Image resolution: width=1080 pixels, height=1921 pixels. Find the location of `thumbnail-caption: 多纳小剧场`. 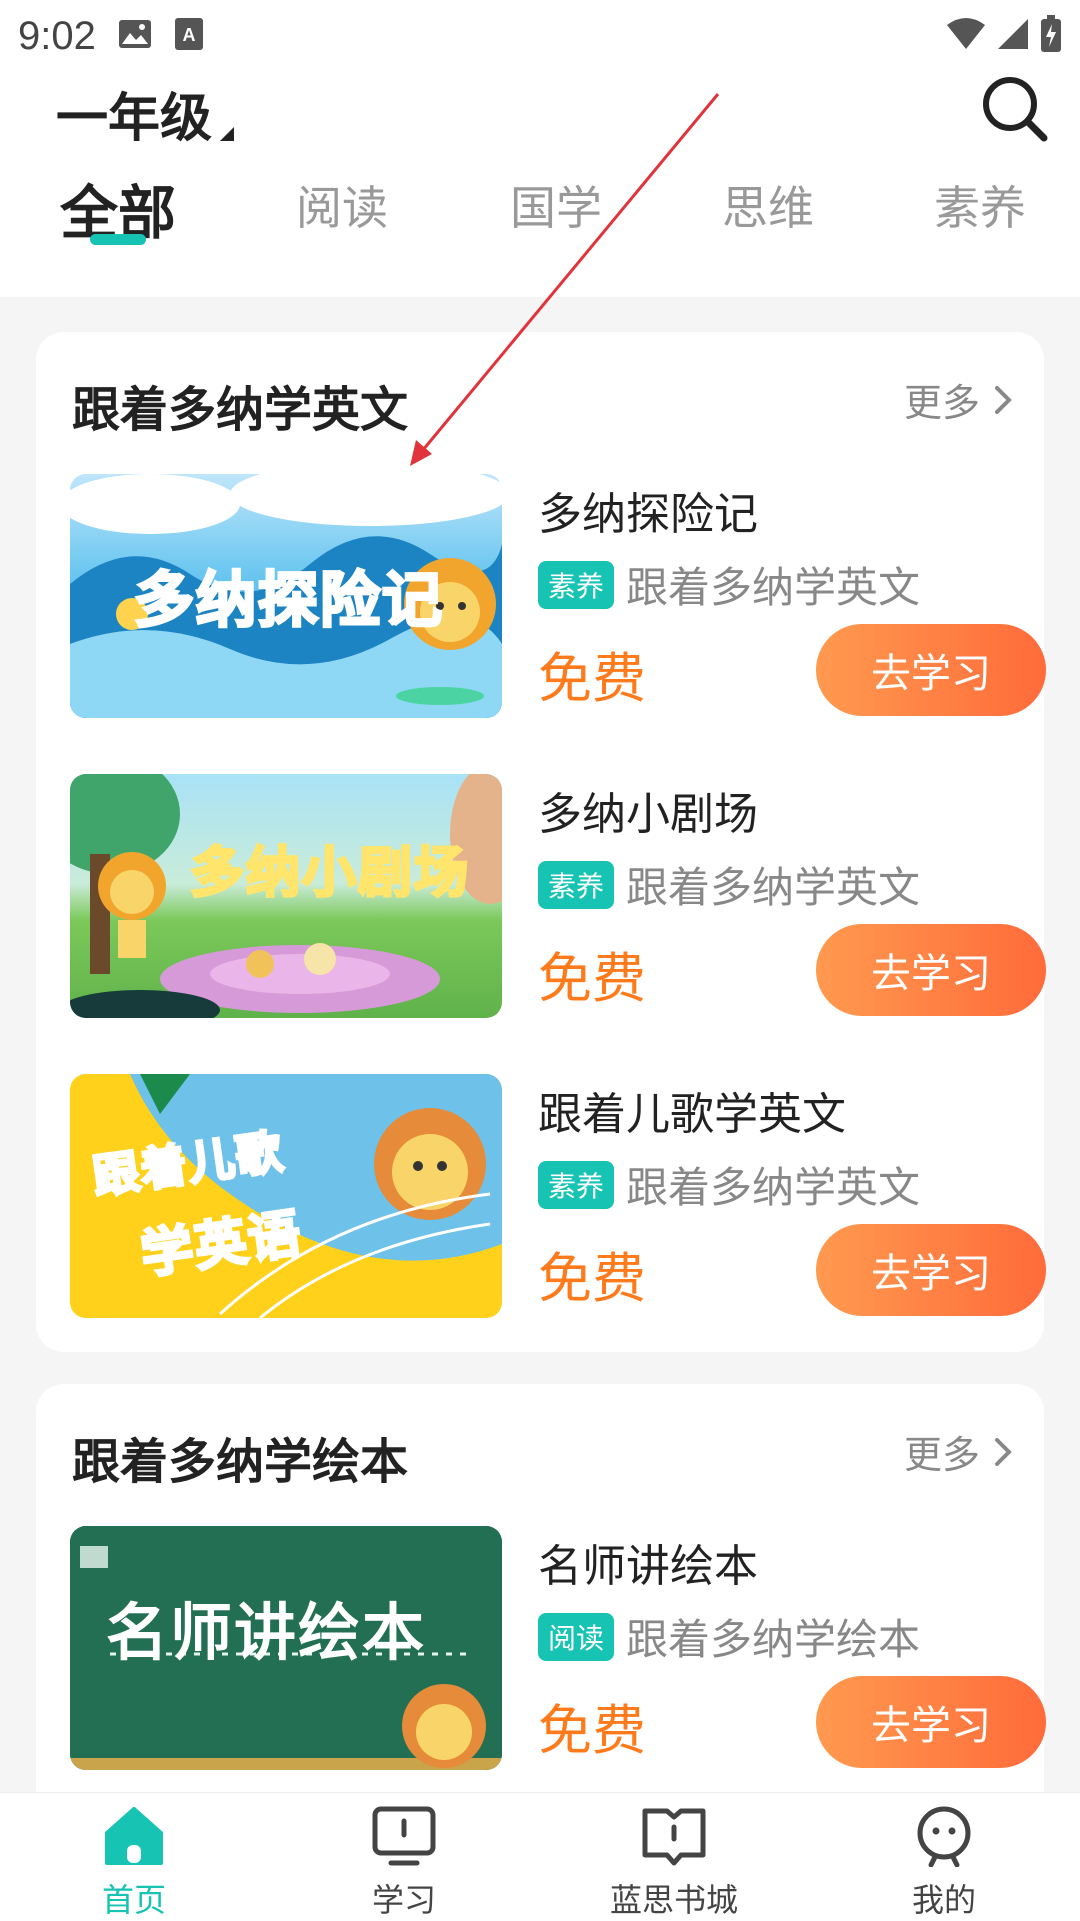

thumbnail-caption: 多纳小剧场 is located at coordinates (329, 873).